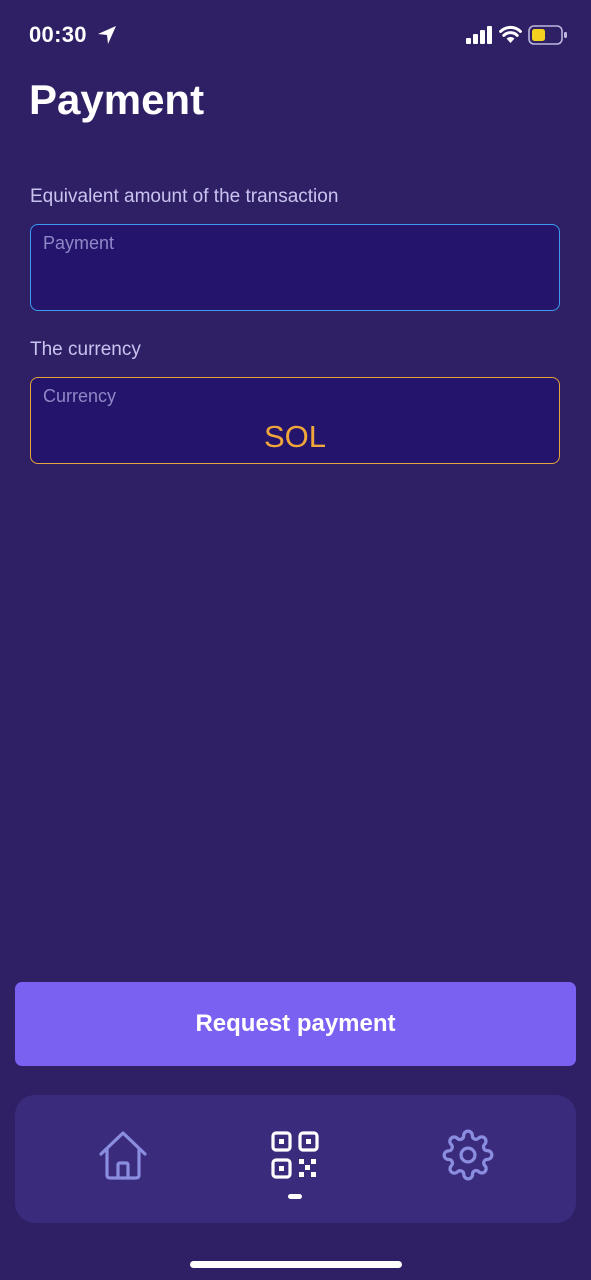  I want to click on currency-value: SOL, so click(295, 436).